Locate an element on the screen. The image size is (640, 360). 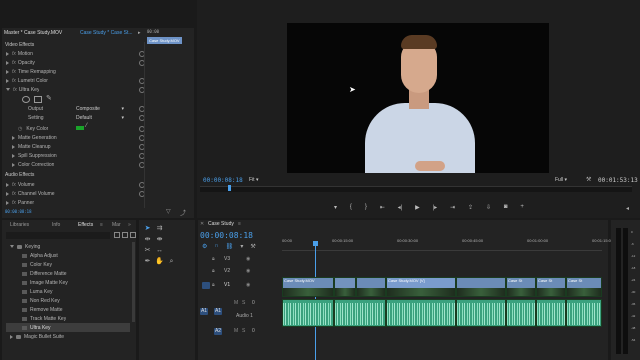
button-editor-icon: + is located at coordinates (522, 208).